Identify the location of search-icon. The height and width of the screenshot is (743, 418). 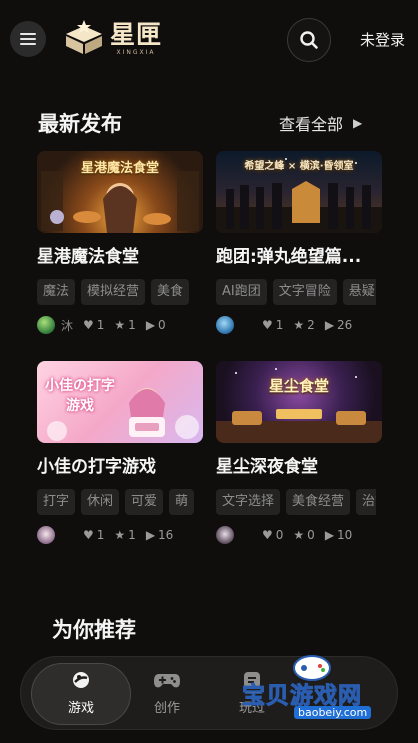
(309, 40).